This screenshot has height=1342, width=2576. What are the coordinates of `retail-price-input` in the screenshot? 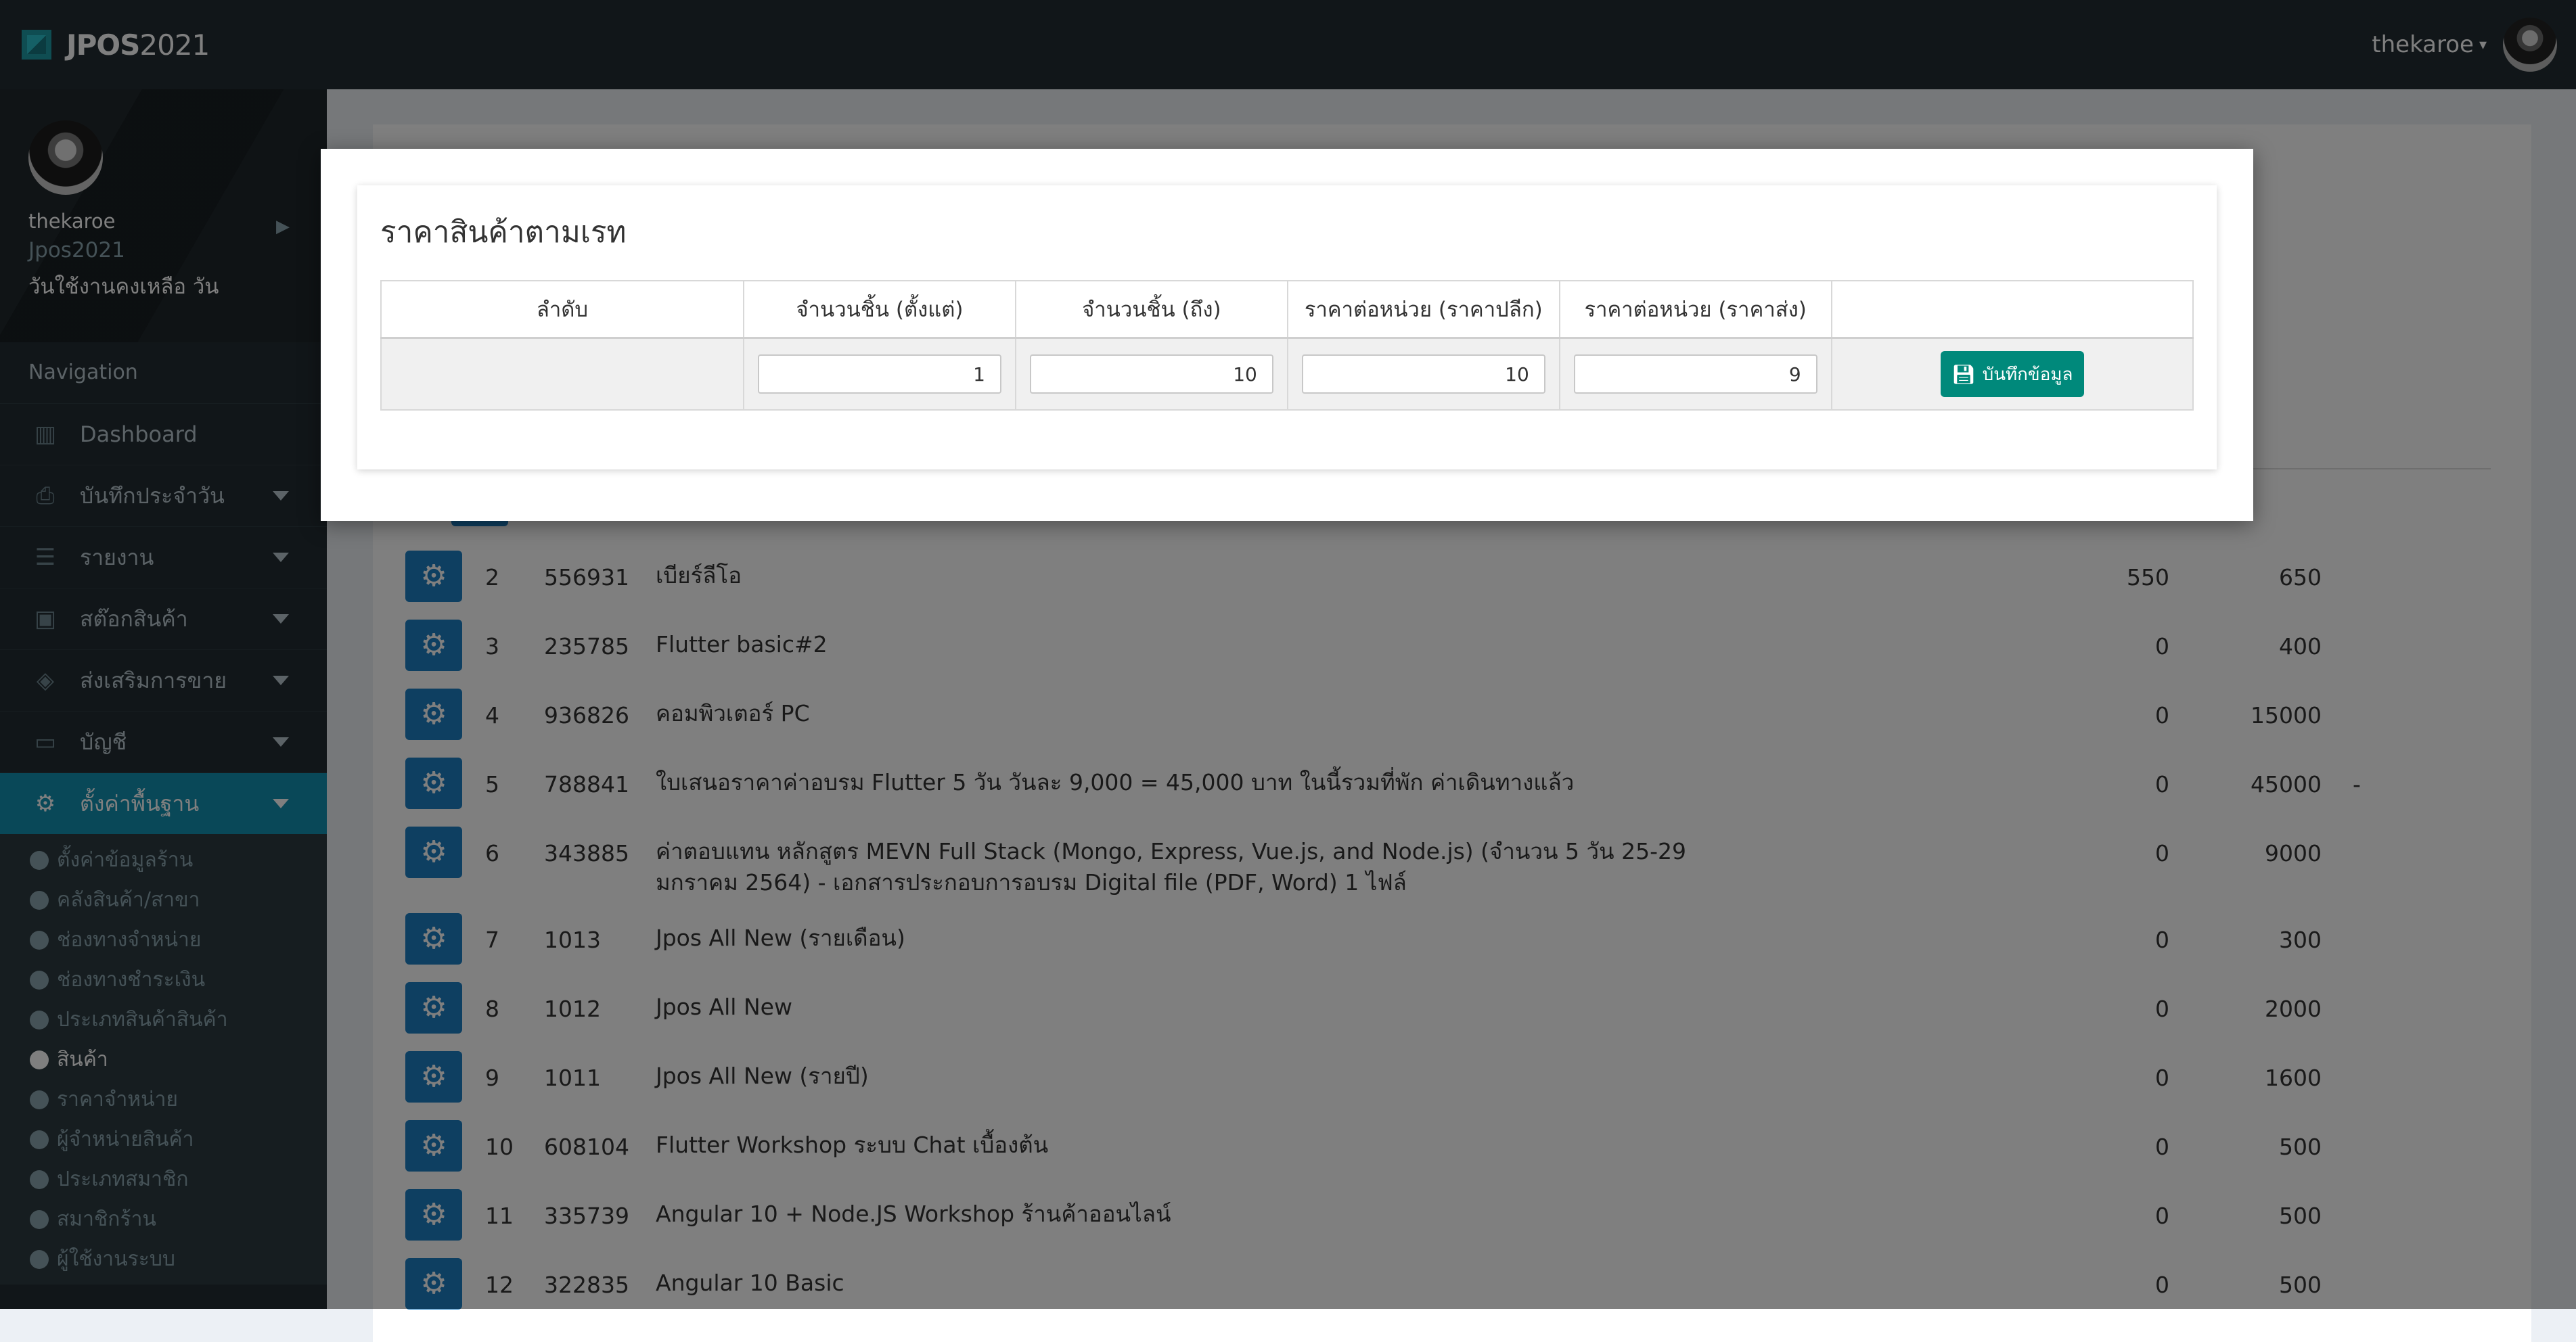 It's located at (1423, 374).